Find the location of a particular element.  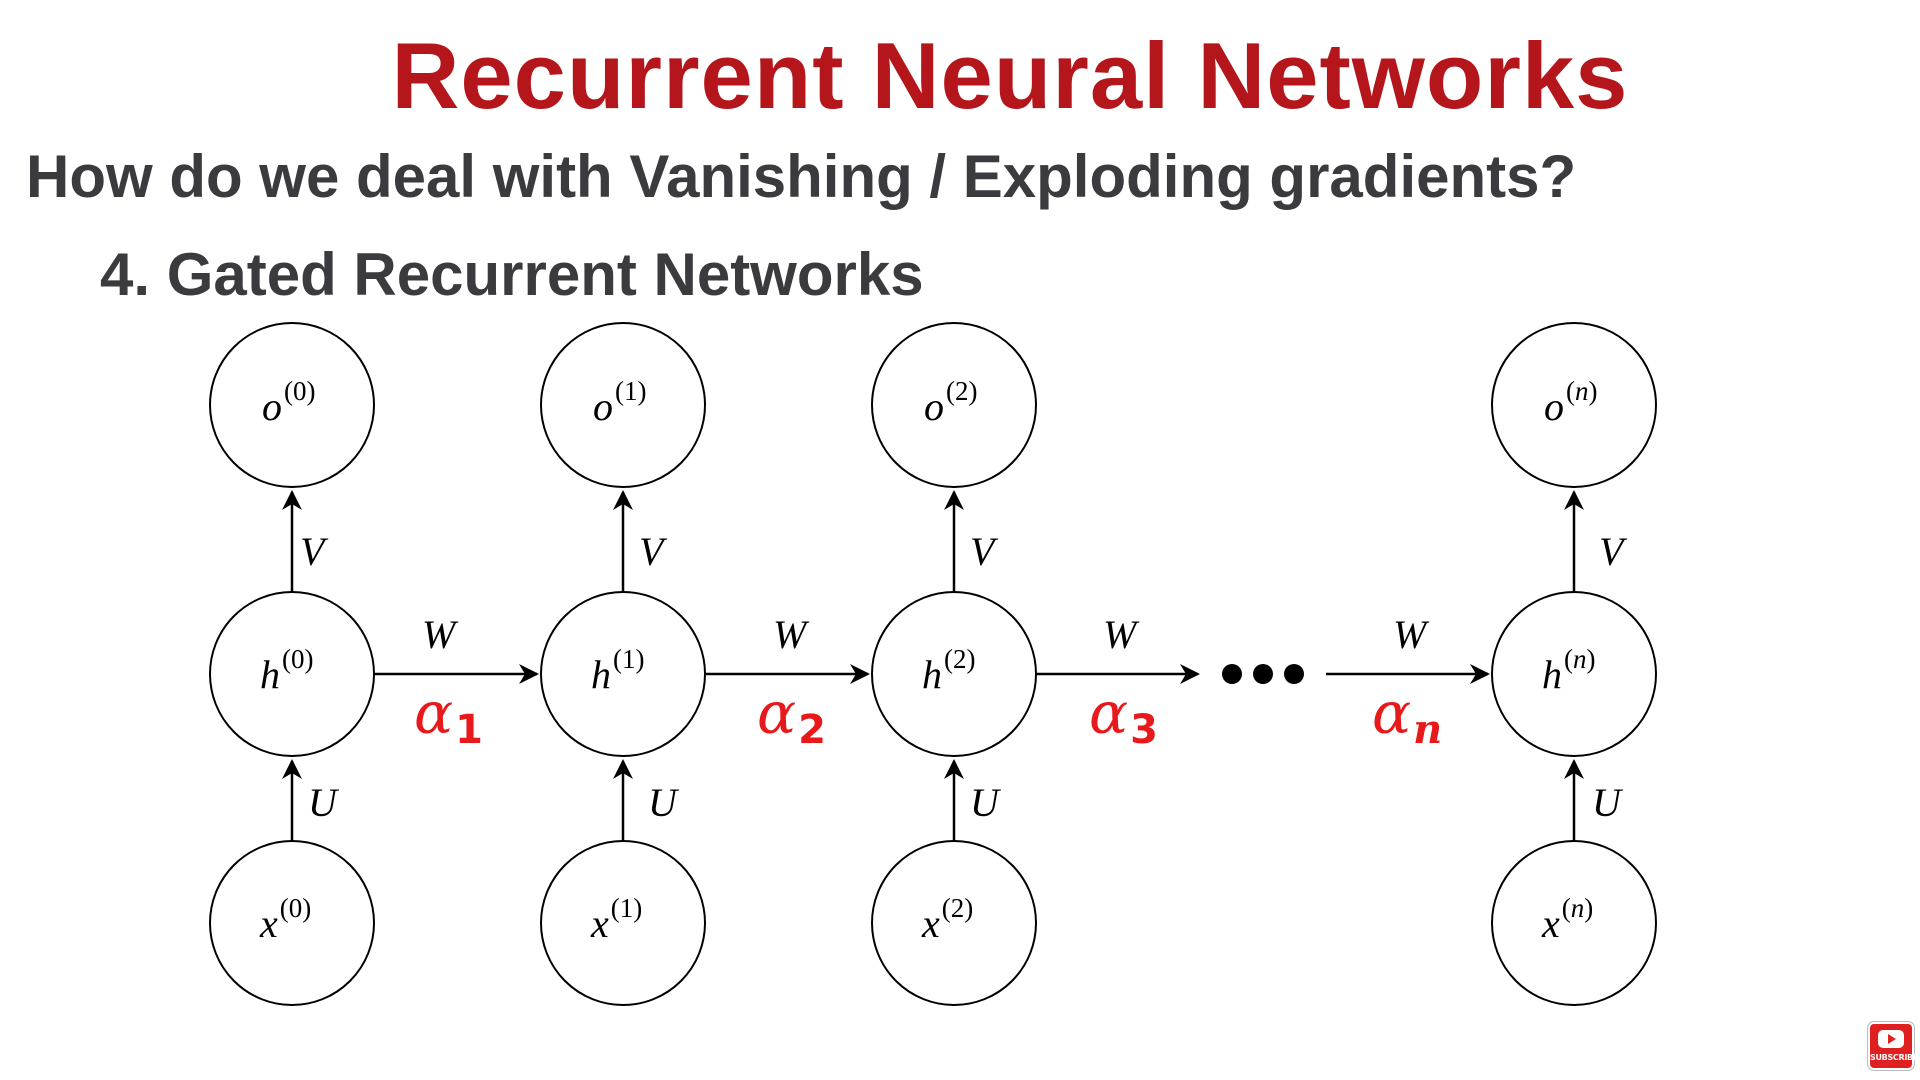

rnn-column-n: o(n) V h(n) U x(n) is located at coordinates (1574, 664).